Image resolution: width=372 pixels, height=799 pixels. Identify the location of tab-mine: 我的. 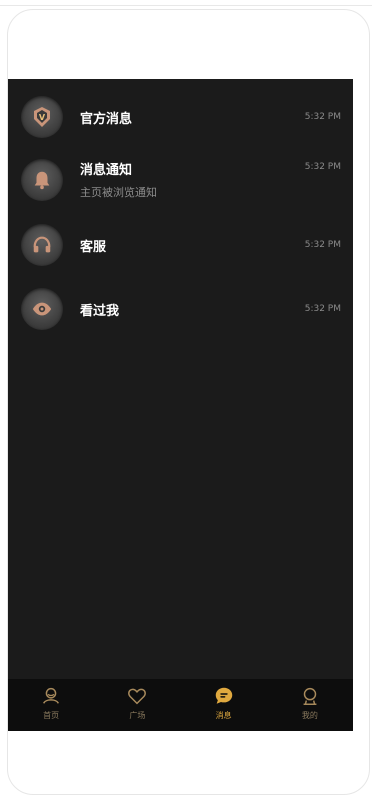
(310, 705).